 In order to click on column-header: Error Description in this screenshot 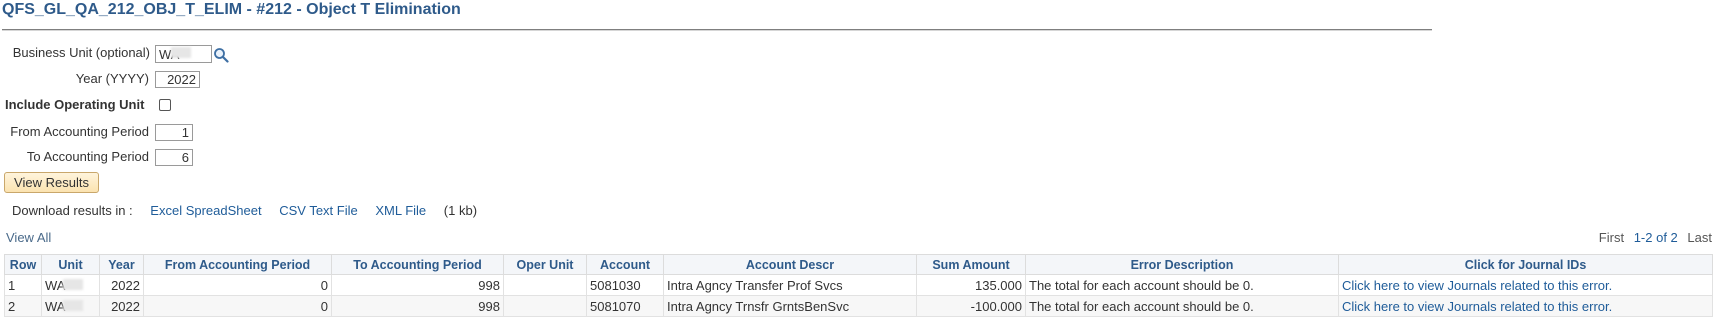, I will do `click(1182, 264)`.